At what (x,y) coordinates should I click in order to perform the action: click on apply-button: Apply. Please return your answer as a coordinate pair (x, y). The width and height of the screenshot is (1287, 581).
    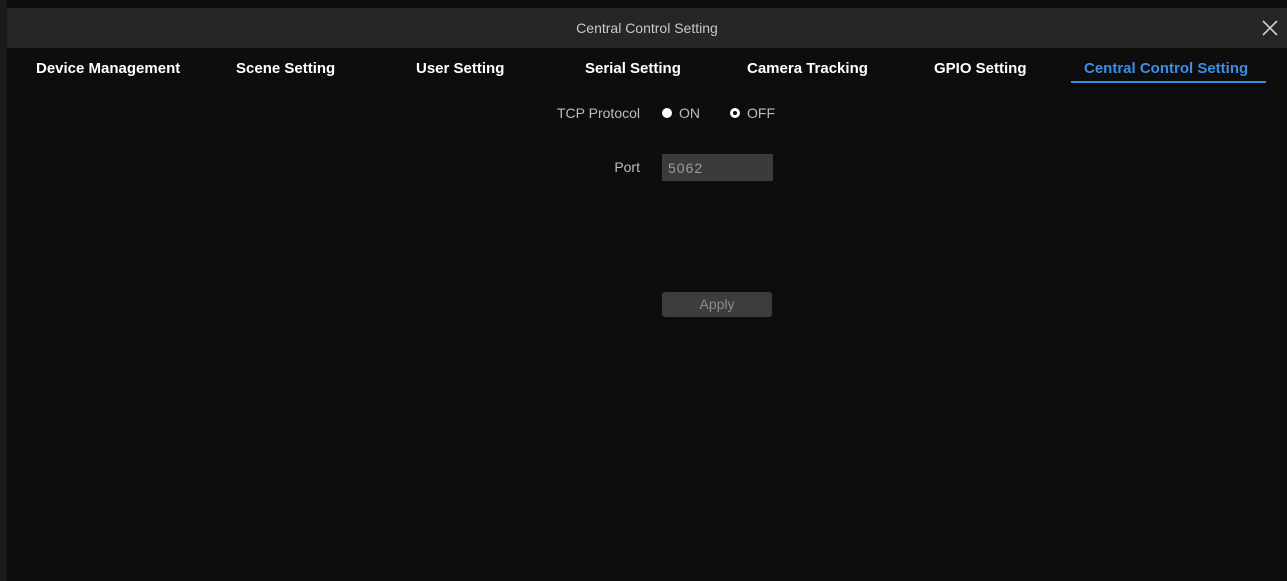
    Looking at the image, I should click on (717, 304).